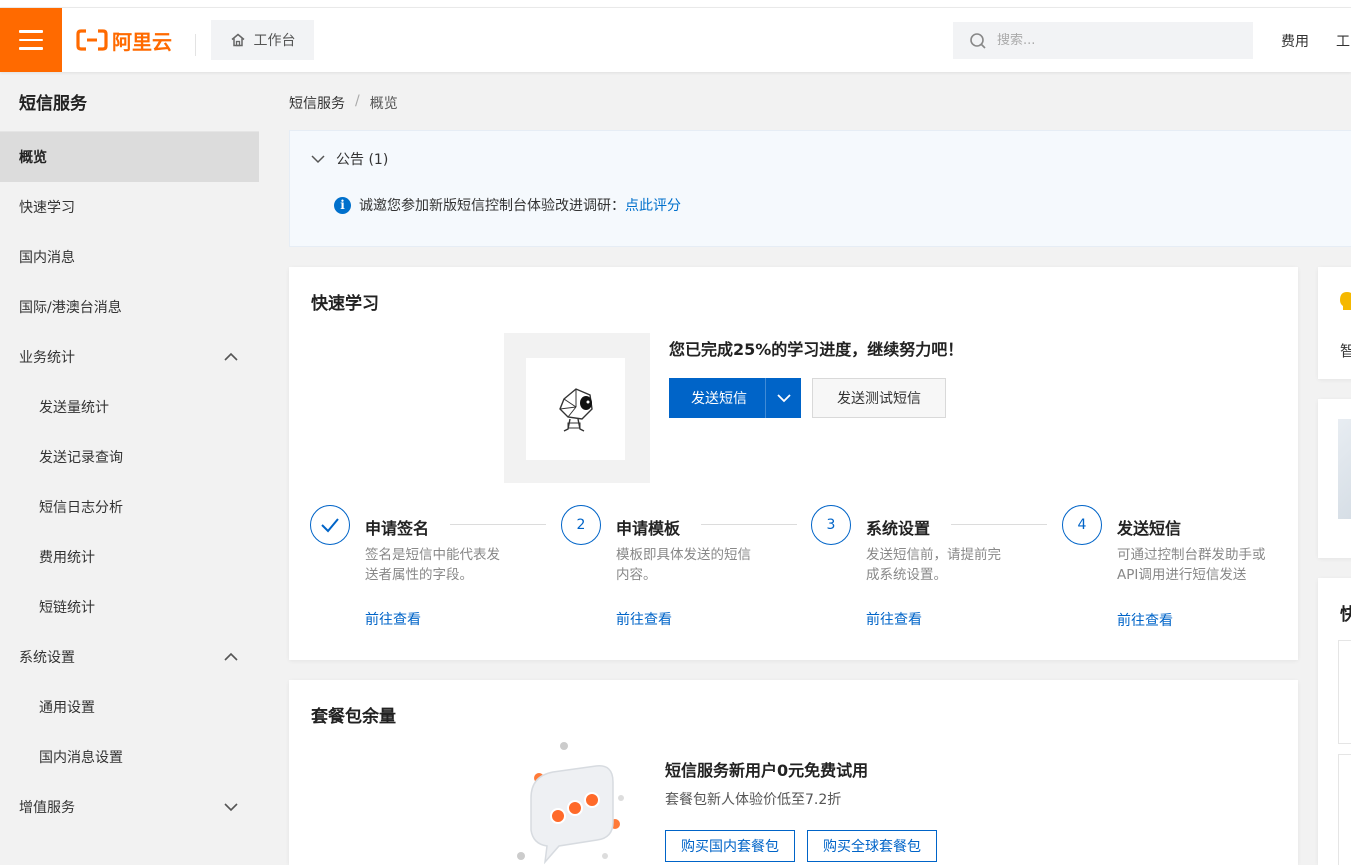 The height and width of the screenshot is (865, 1351). I want to click on sidebar-title: 短信服务, so click(129, 102).